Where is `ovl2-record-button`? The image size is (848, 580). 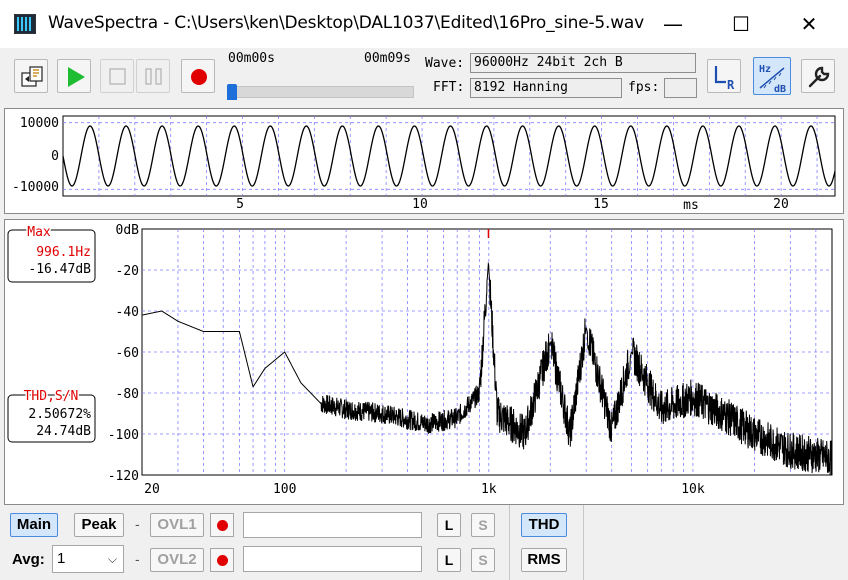 ovl2-record-button is located at coordinates (222, 560).